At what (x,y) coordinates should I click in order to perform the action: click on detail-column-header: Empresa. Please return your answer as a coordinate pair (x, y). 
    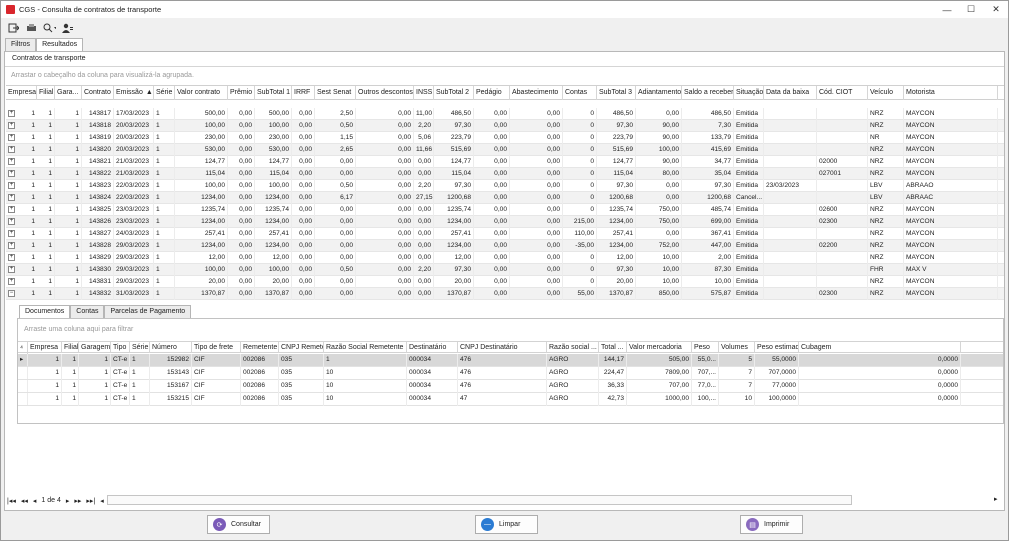
    Looking at the image, I should click on (45, 347).